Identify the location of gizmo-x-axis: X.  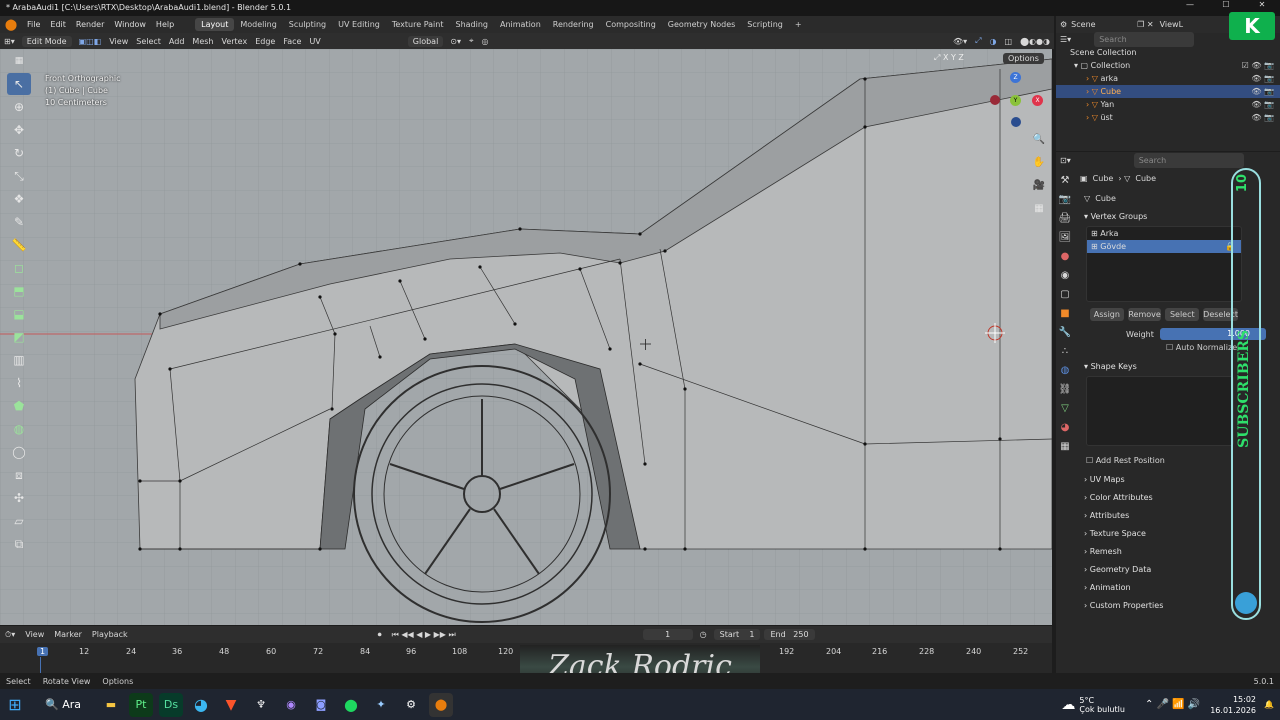
(1037, 100).